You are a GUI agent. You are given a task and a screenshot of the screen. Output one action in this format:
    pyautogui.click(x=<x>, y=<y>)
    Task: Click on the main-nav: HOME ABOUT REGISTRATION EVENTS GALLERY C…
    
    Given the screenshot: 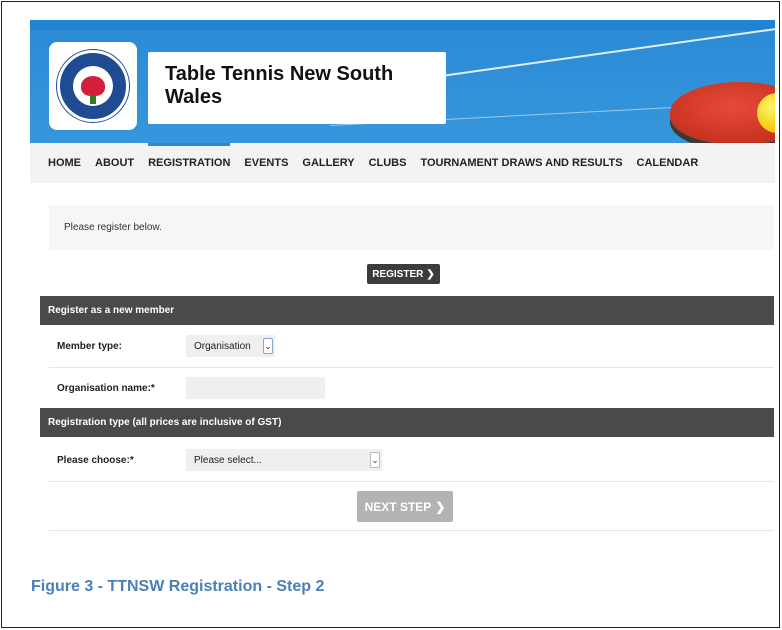 What is the action you would take?
    pyautogui.click(x=402, y=163)
    